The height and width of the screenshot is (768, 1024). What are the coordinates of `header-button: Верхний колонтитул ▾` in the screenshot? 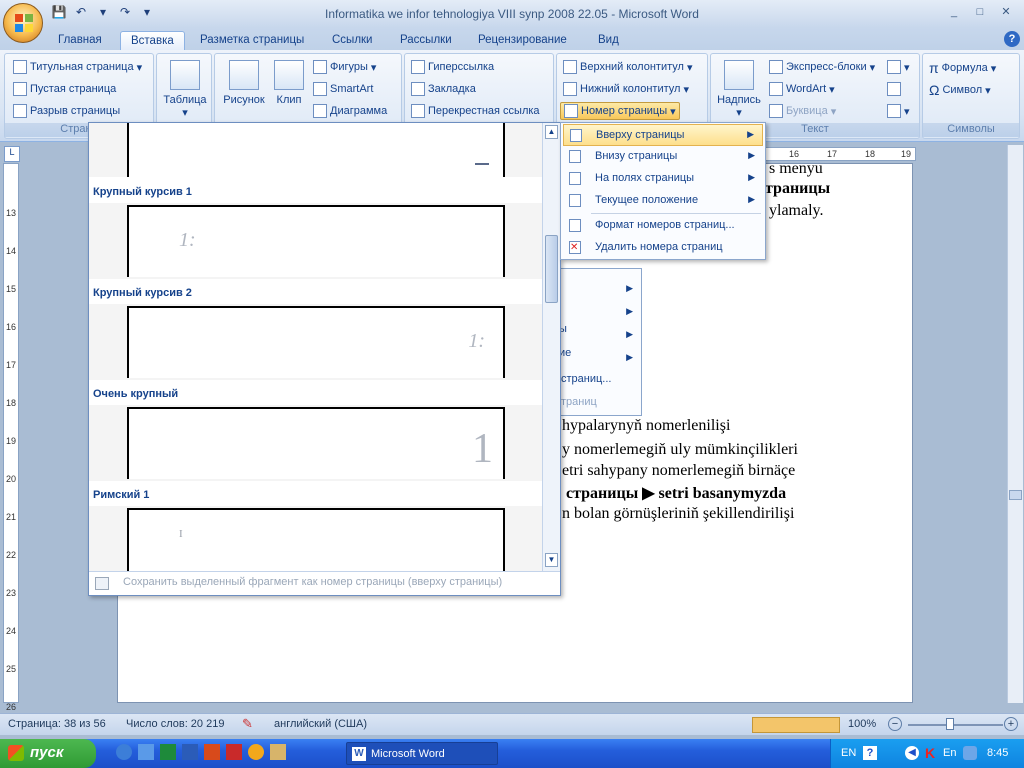 It's located at (627, 67).